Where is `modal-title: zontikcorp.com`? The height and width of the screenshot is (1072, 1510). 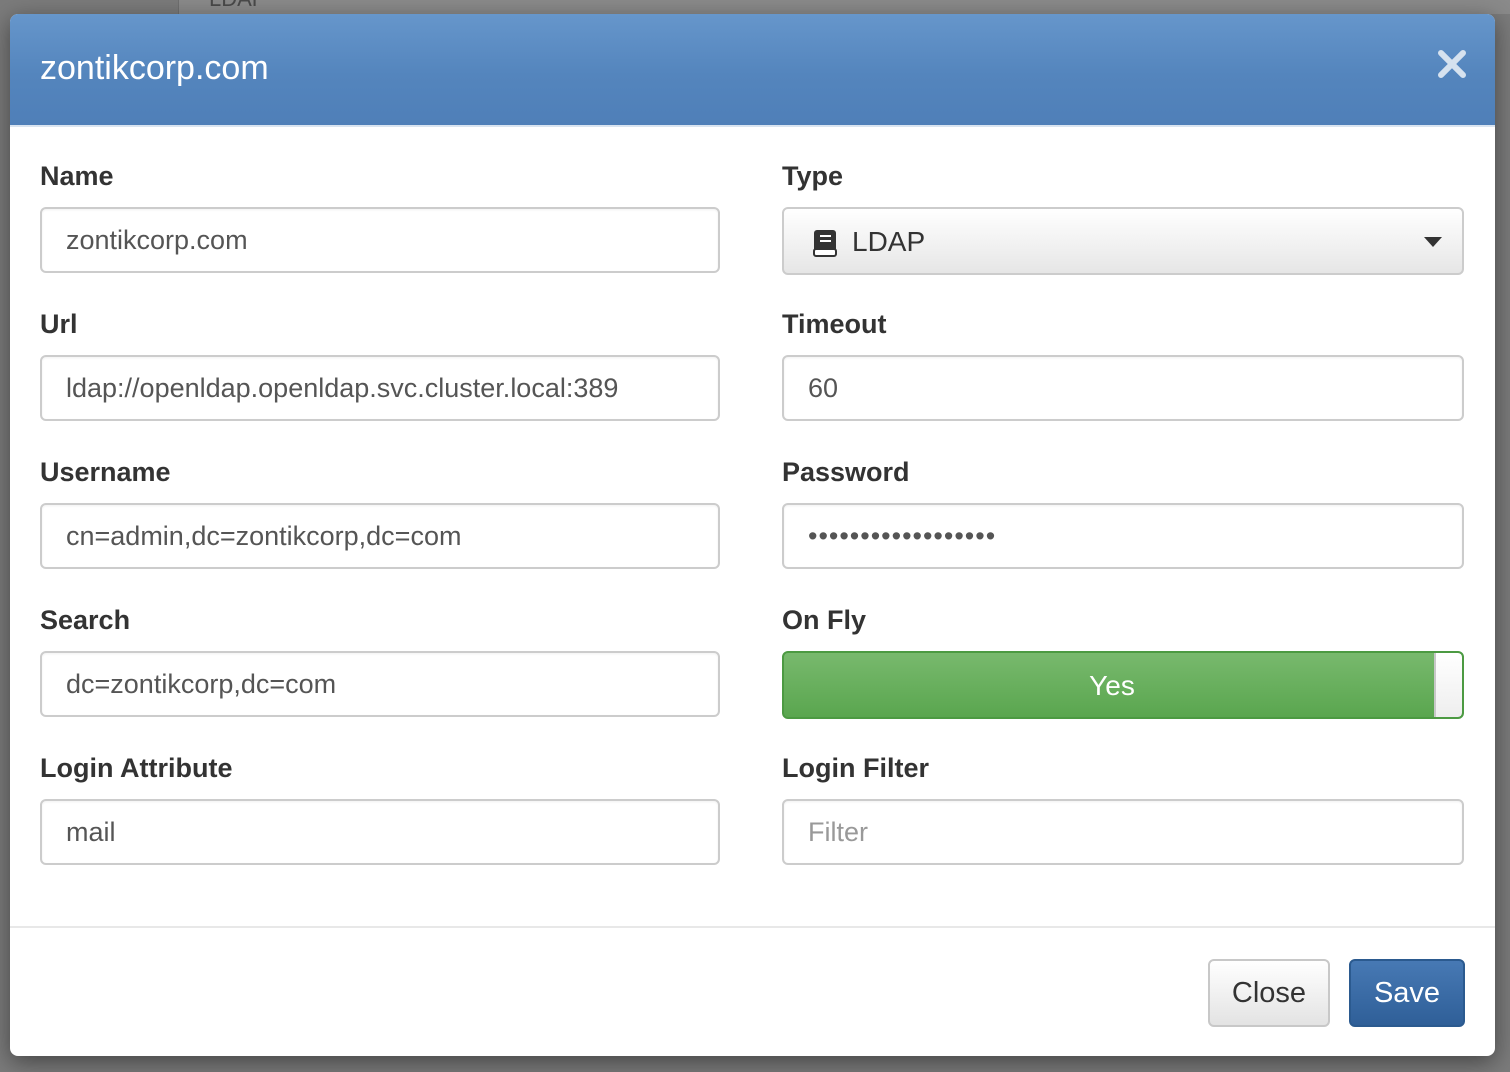 modal-title: zontikcorp.com is located at coordinates (154, 68).